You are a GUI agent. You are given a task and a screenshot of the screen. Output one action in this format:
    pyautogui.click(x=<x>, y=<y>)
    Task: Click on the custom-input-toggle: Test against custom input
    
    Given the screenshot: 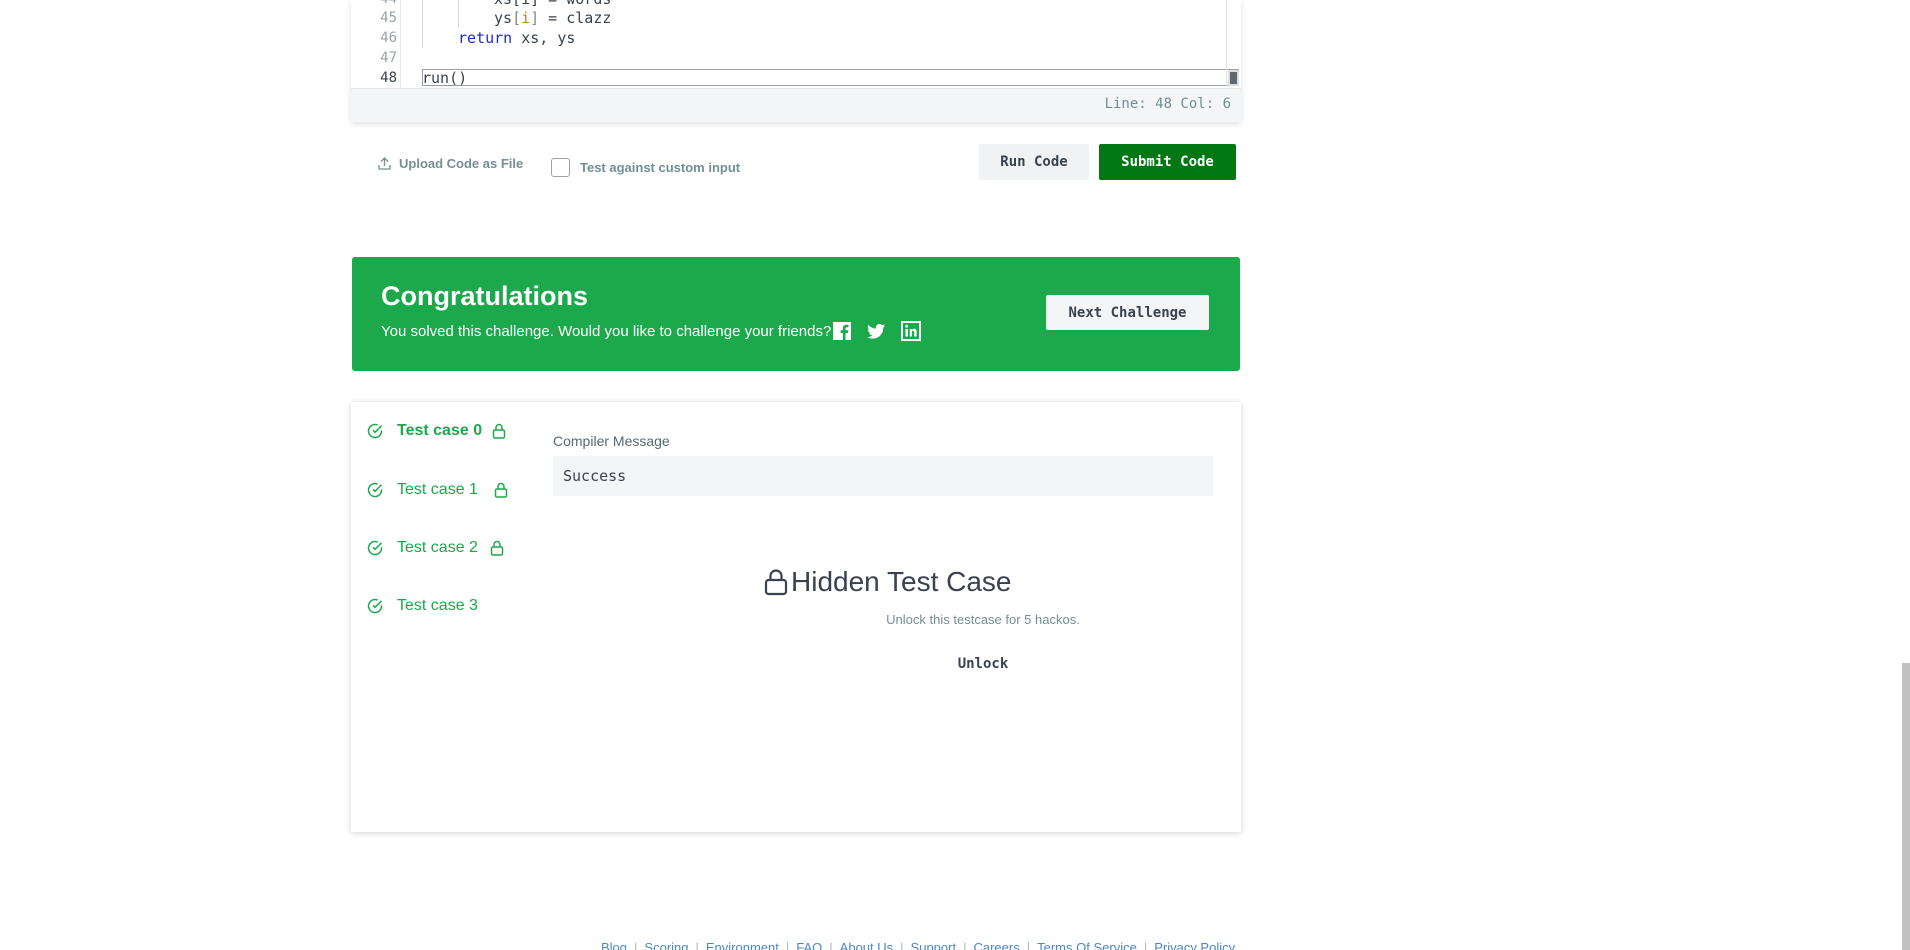 What is the action you would take?
    pyautogui.click(x=645, y=167)
    